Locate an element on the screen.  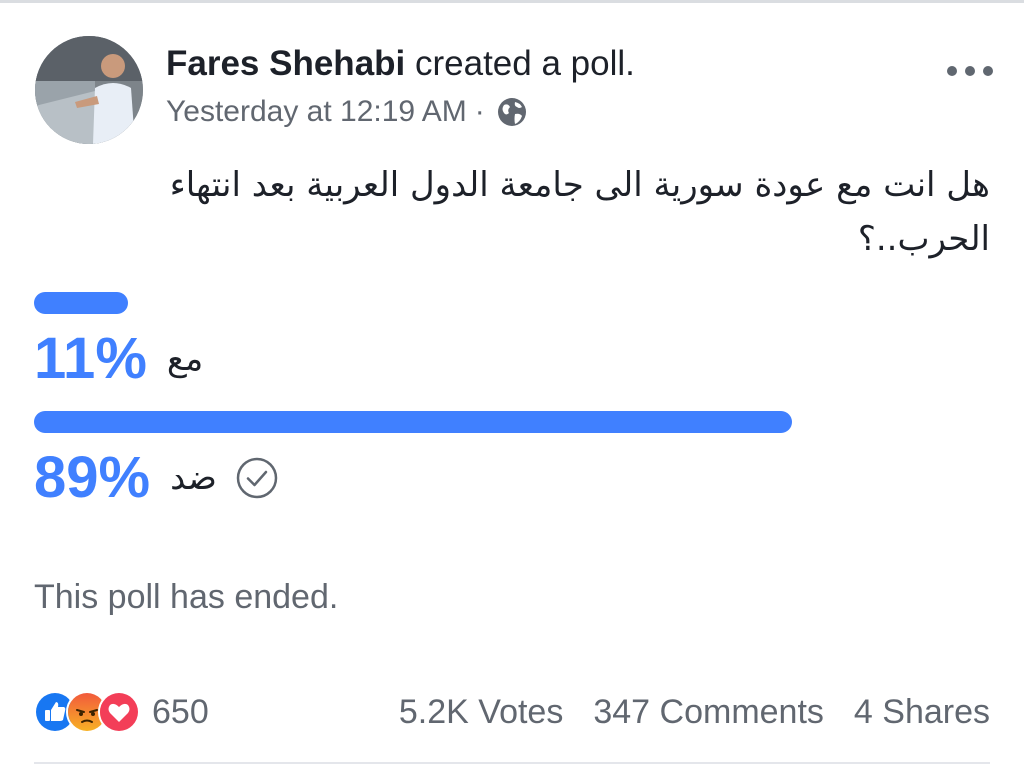
votes-count: 5.2K Votes is located at coordinates (481, 712).